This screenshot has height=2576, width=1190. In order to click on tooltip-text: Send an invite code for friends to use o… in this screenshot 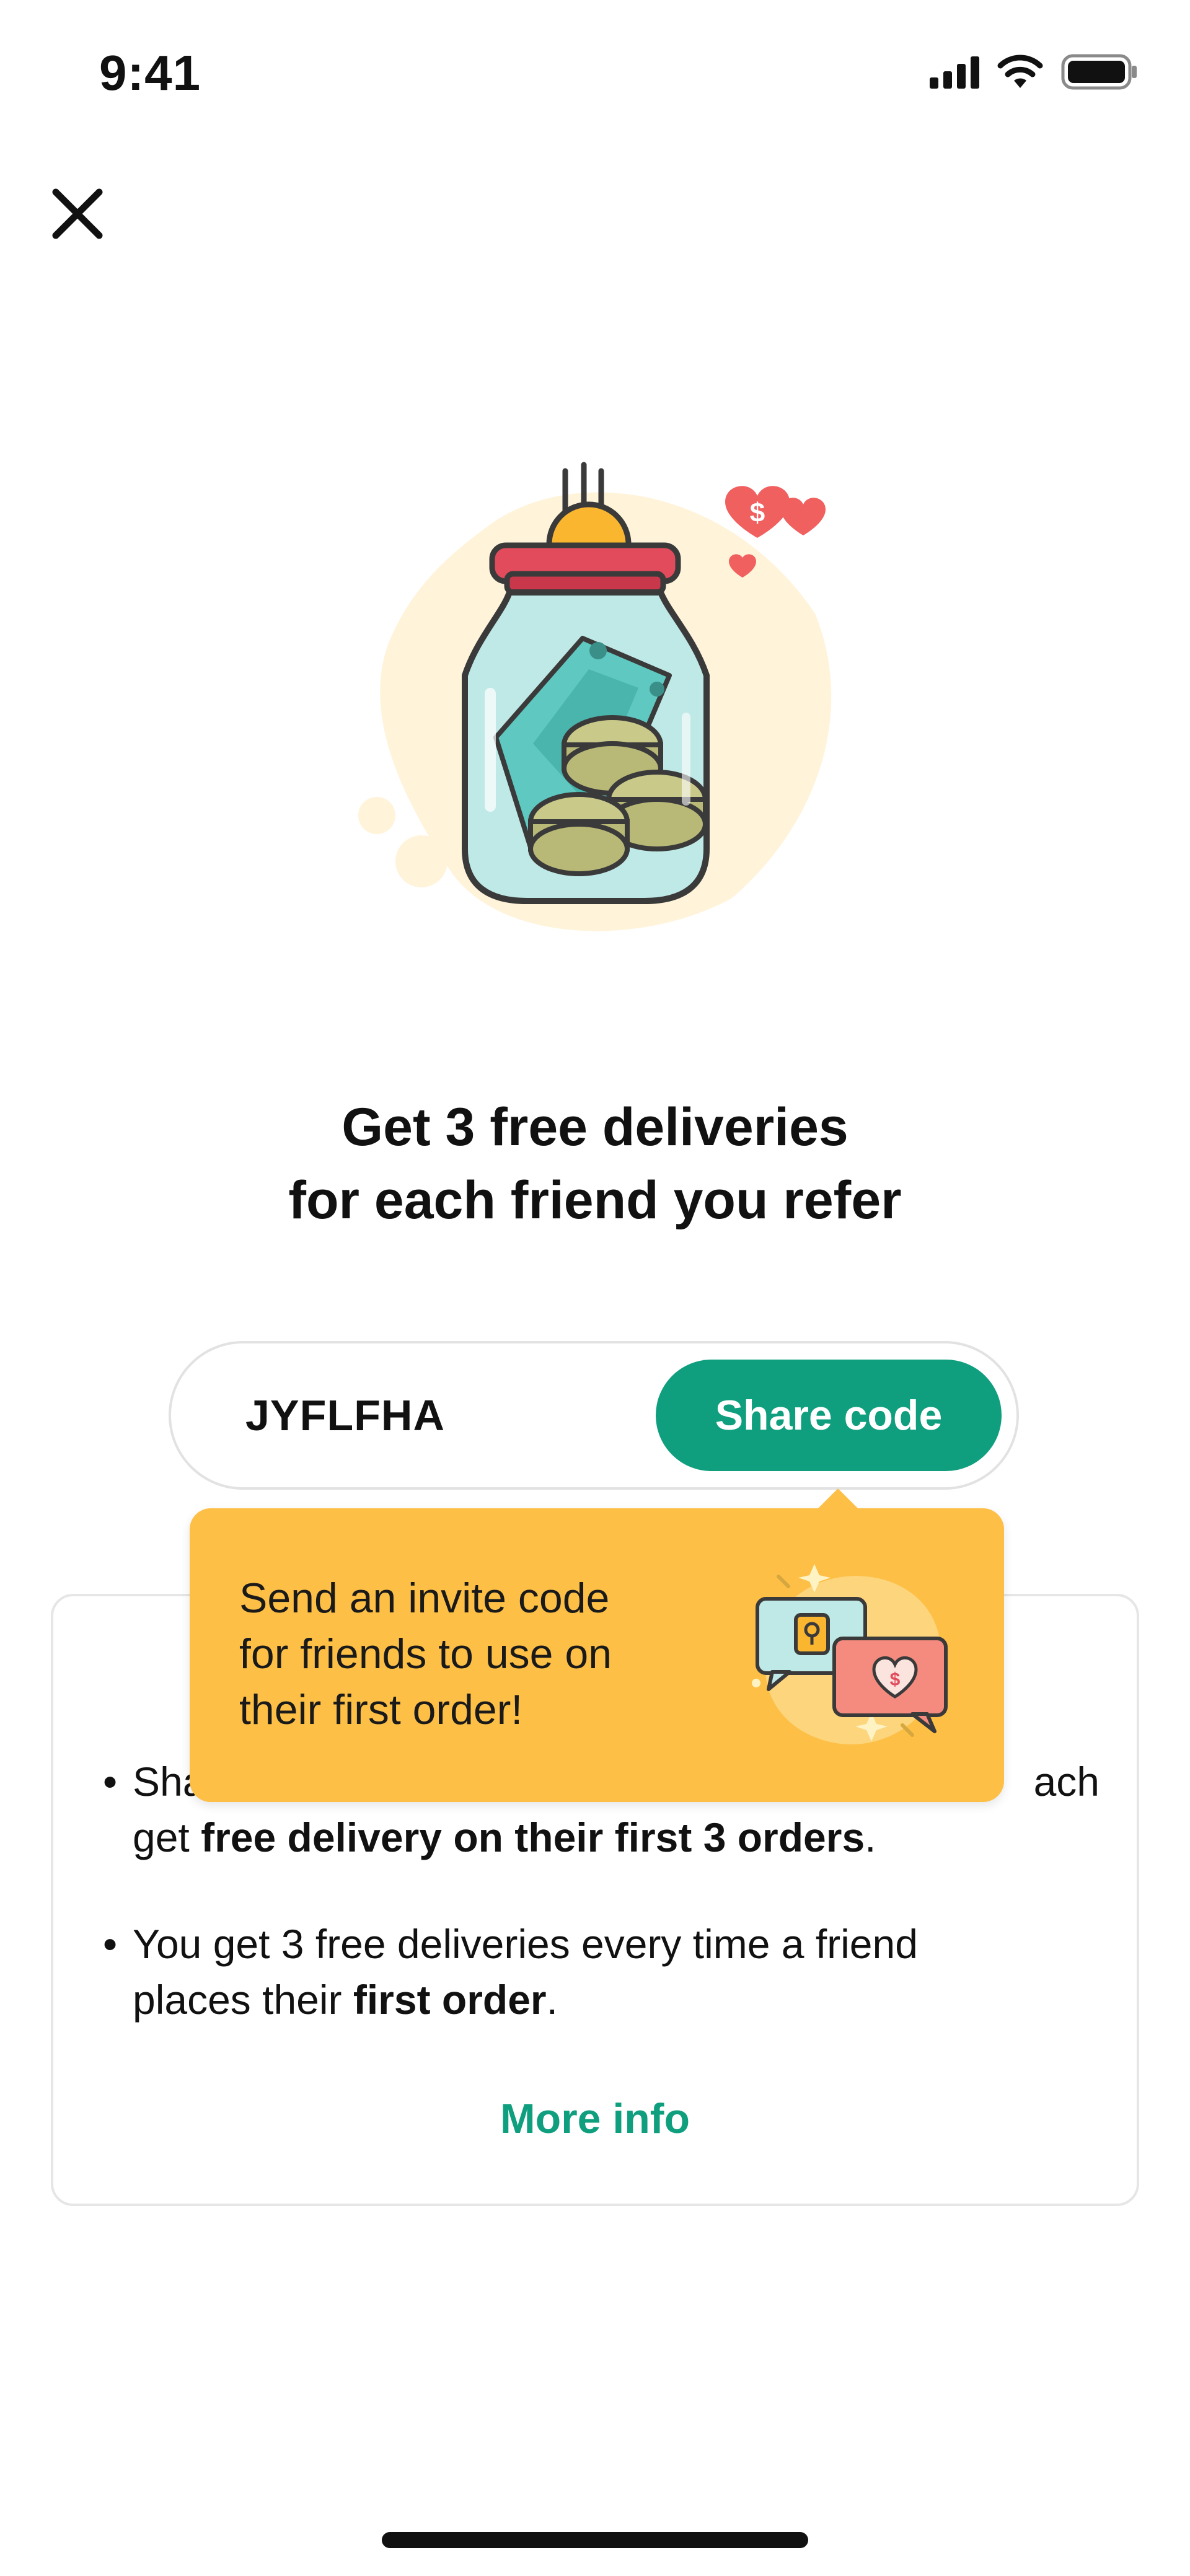, I will do `click(474, 1654)`.